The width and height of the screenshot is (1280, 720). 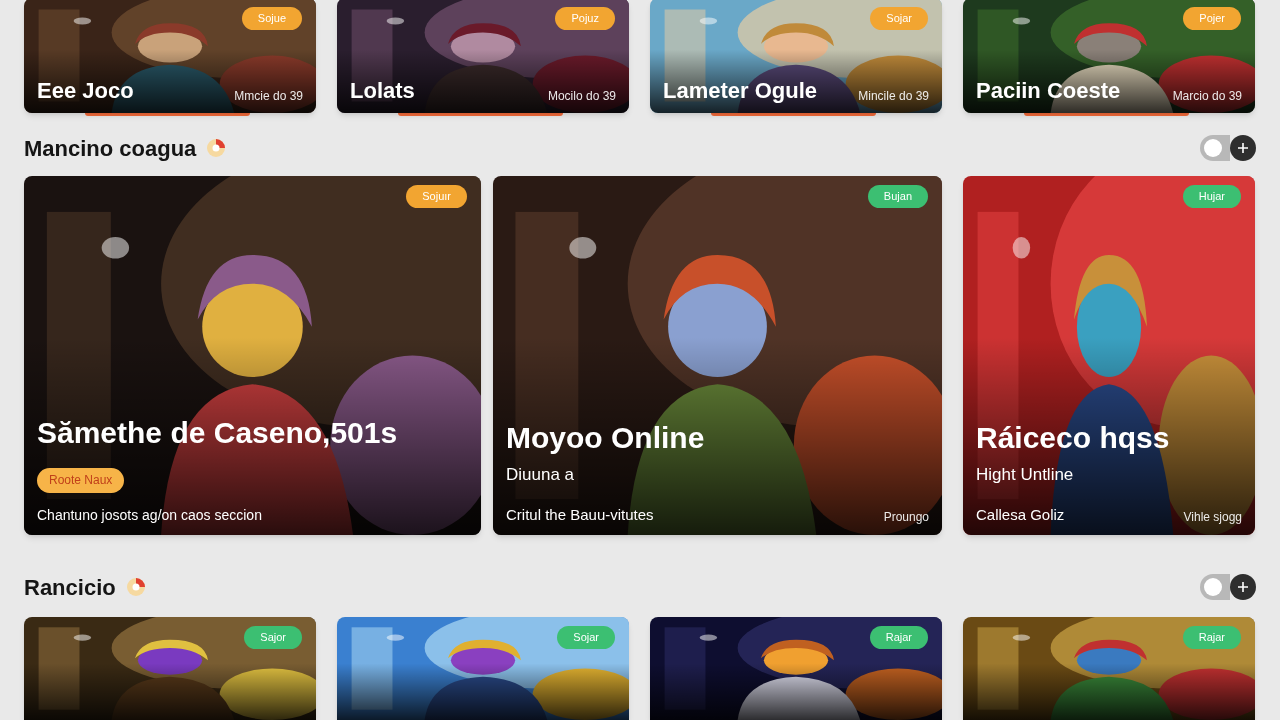 I want to click on game-meta: Marcio do 39, so click(x=1207, y=96).